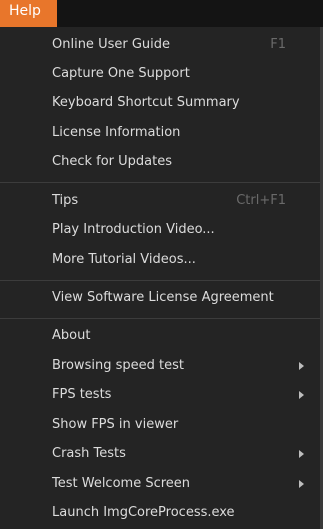 This screenshot has width=323, height=529. I want to click on menu-item-label: License Information, so click(116, 132).